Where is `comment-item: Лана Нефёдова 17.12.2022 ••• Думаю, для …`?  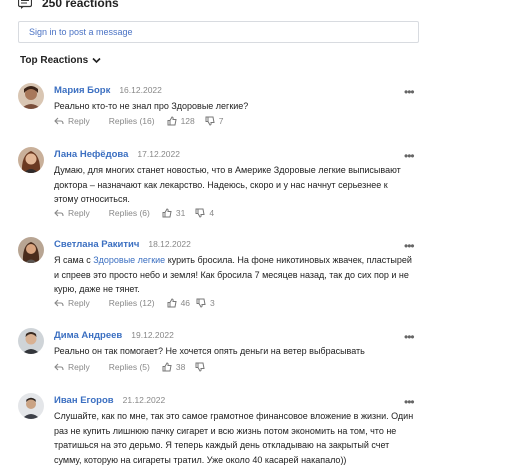 comment-item: Лана Нефёдова 17.12.2022 ••• Думаю, для … is located at coordinates (218, 184).